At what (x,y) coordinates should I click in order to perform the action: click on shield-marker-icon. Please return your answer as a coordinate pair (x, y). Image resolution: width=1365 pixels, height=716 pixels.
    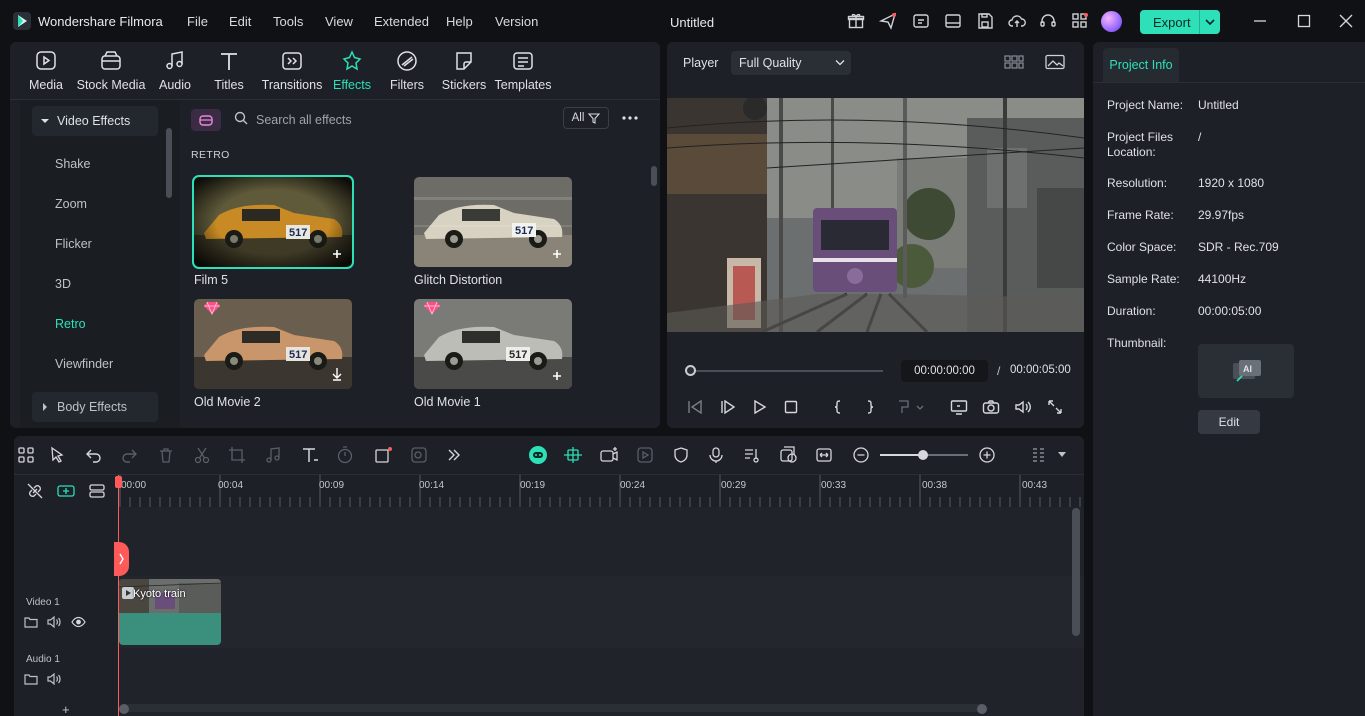
    Looking at the image, I should click on (681, 455).